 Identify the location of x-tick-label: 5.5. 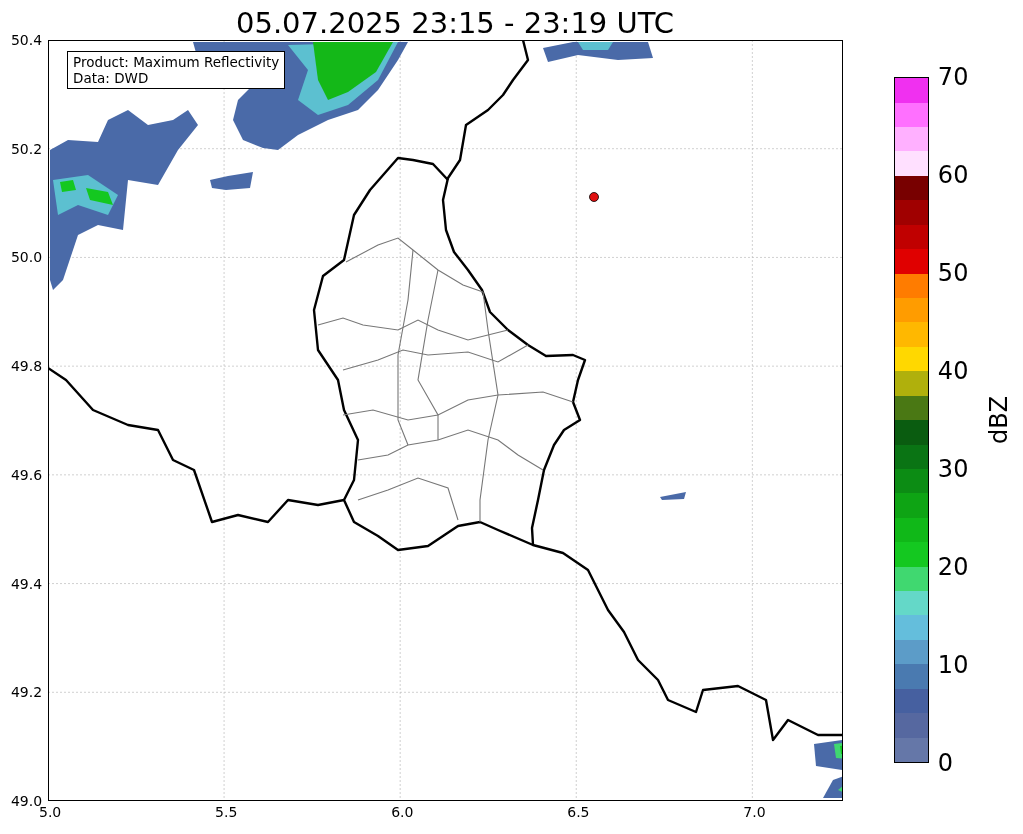
(226, 812).